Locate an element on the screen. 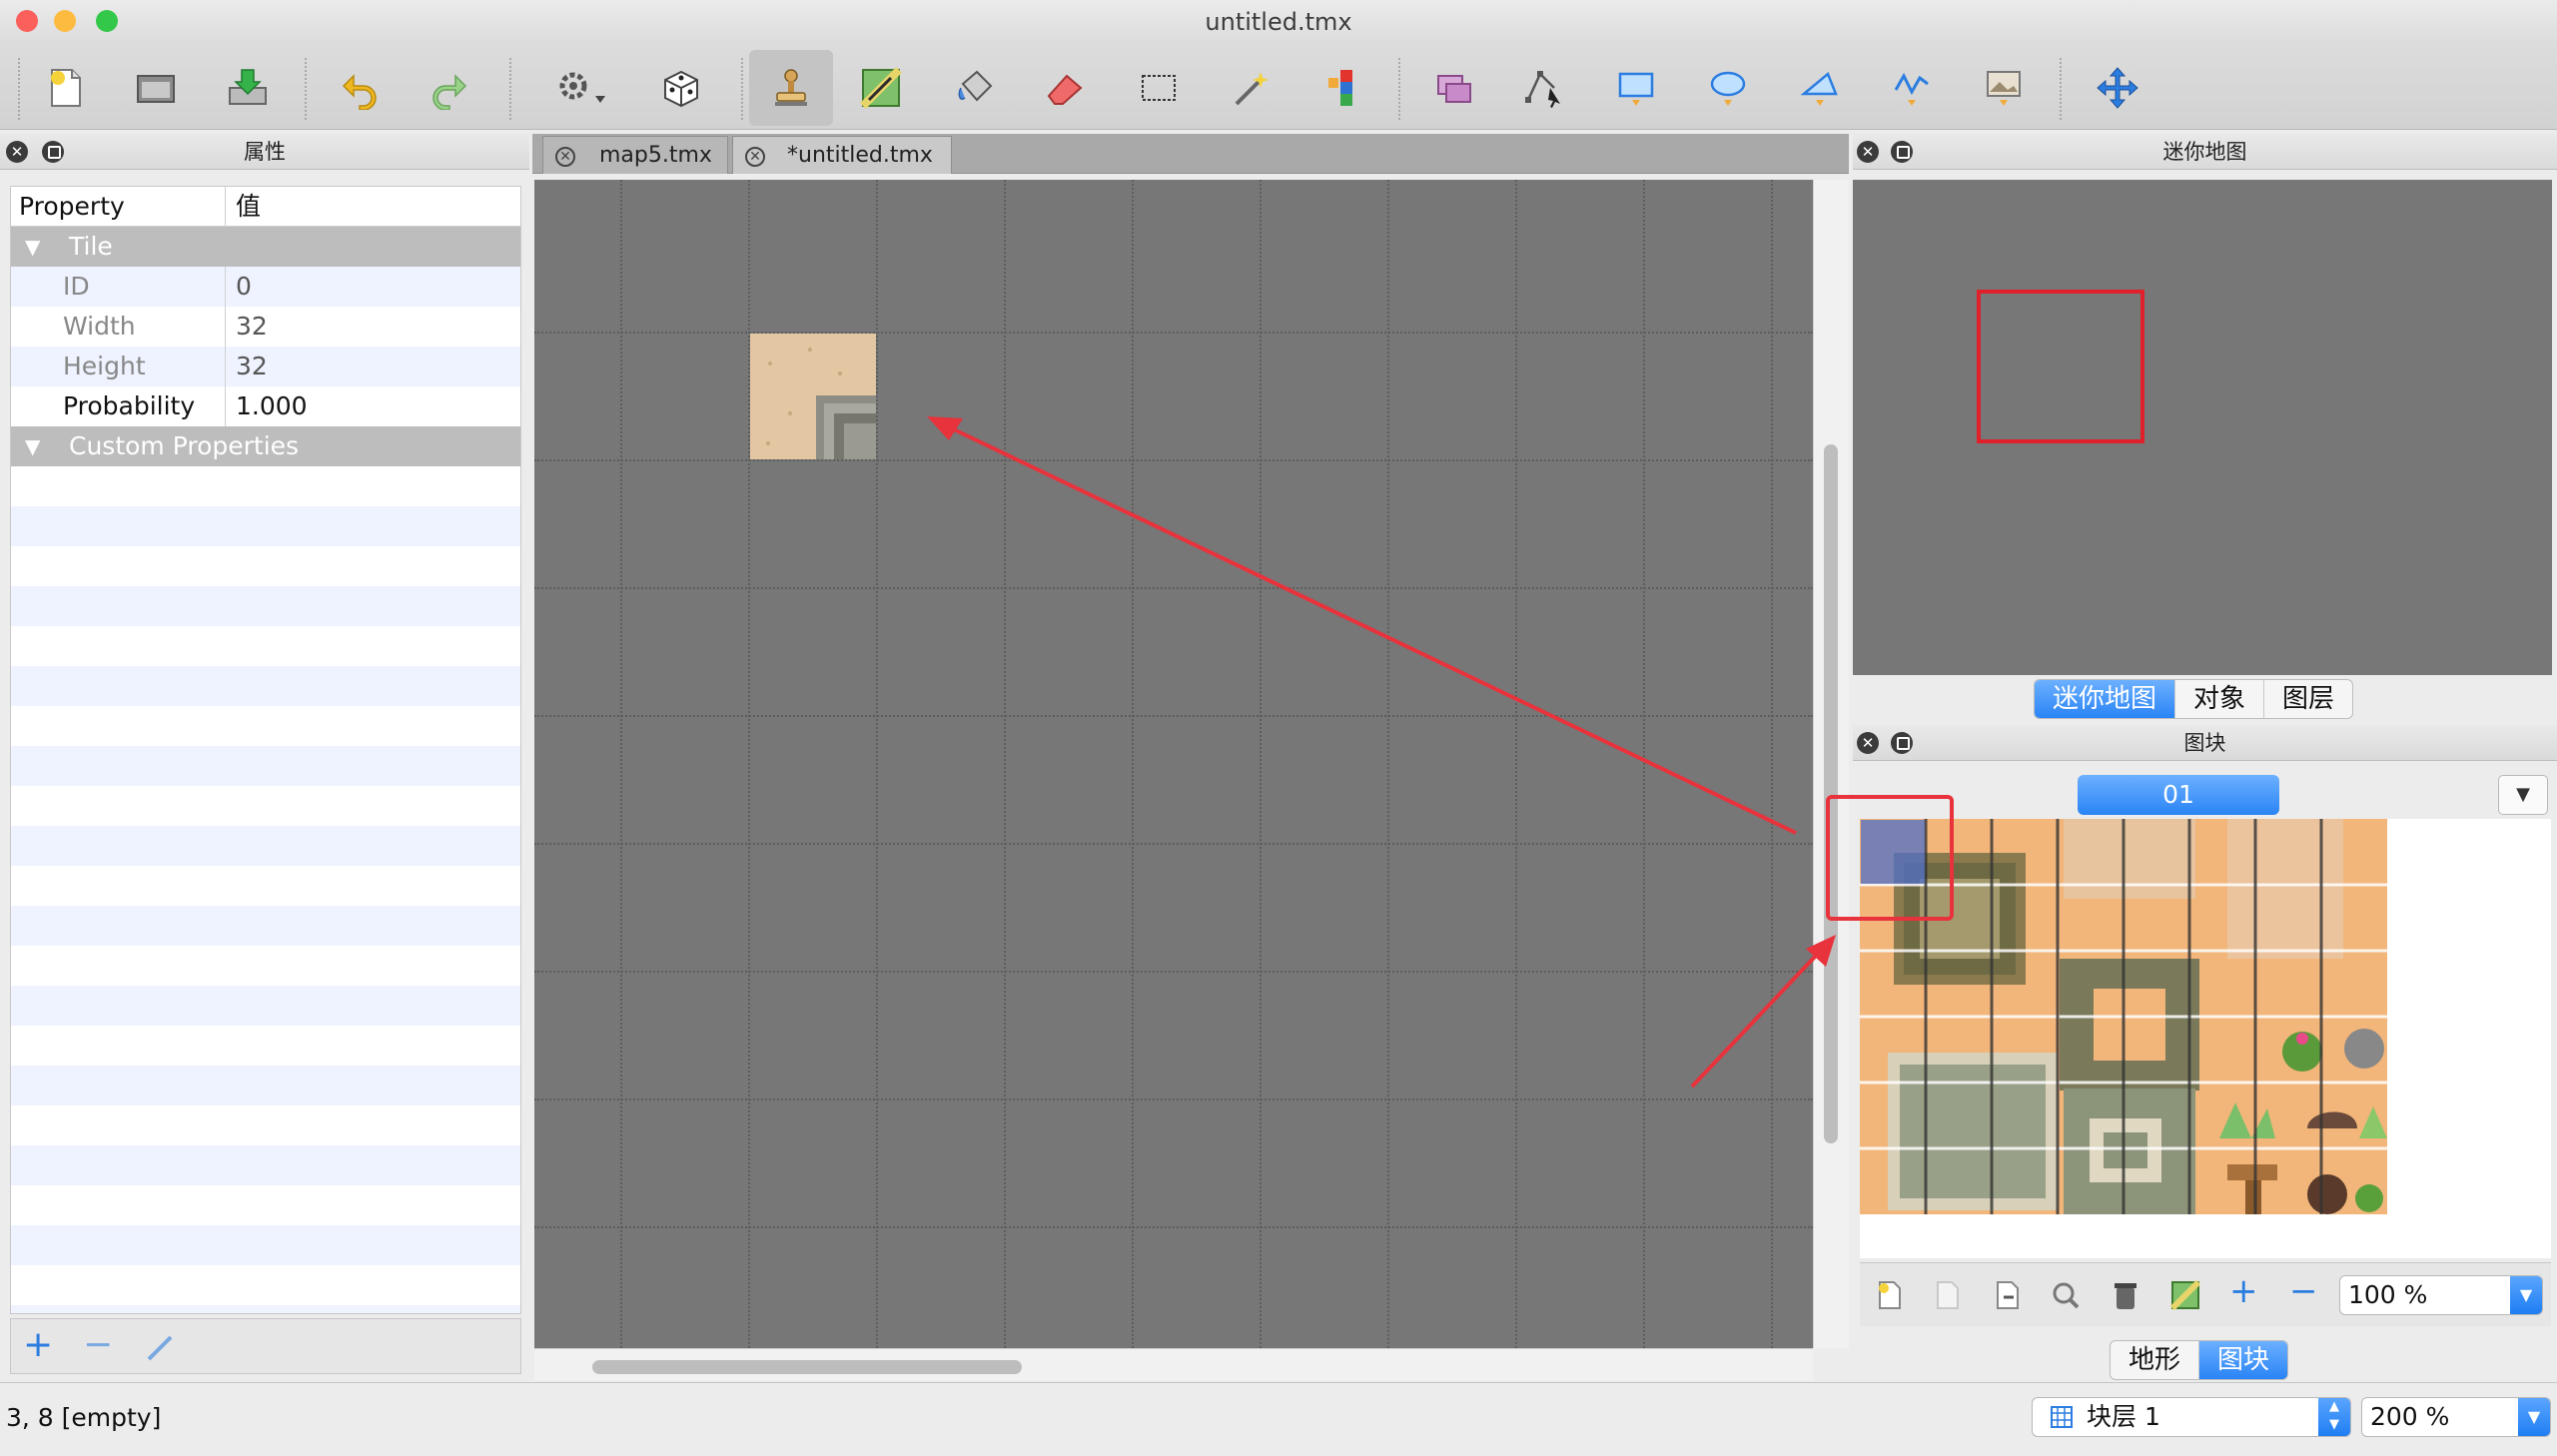  edit-polygons-icon is located at coordinates (1542, 89).